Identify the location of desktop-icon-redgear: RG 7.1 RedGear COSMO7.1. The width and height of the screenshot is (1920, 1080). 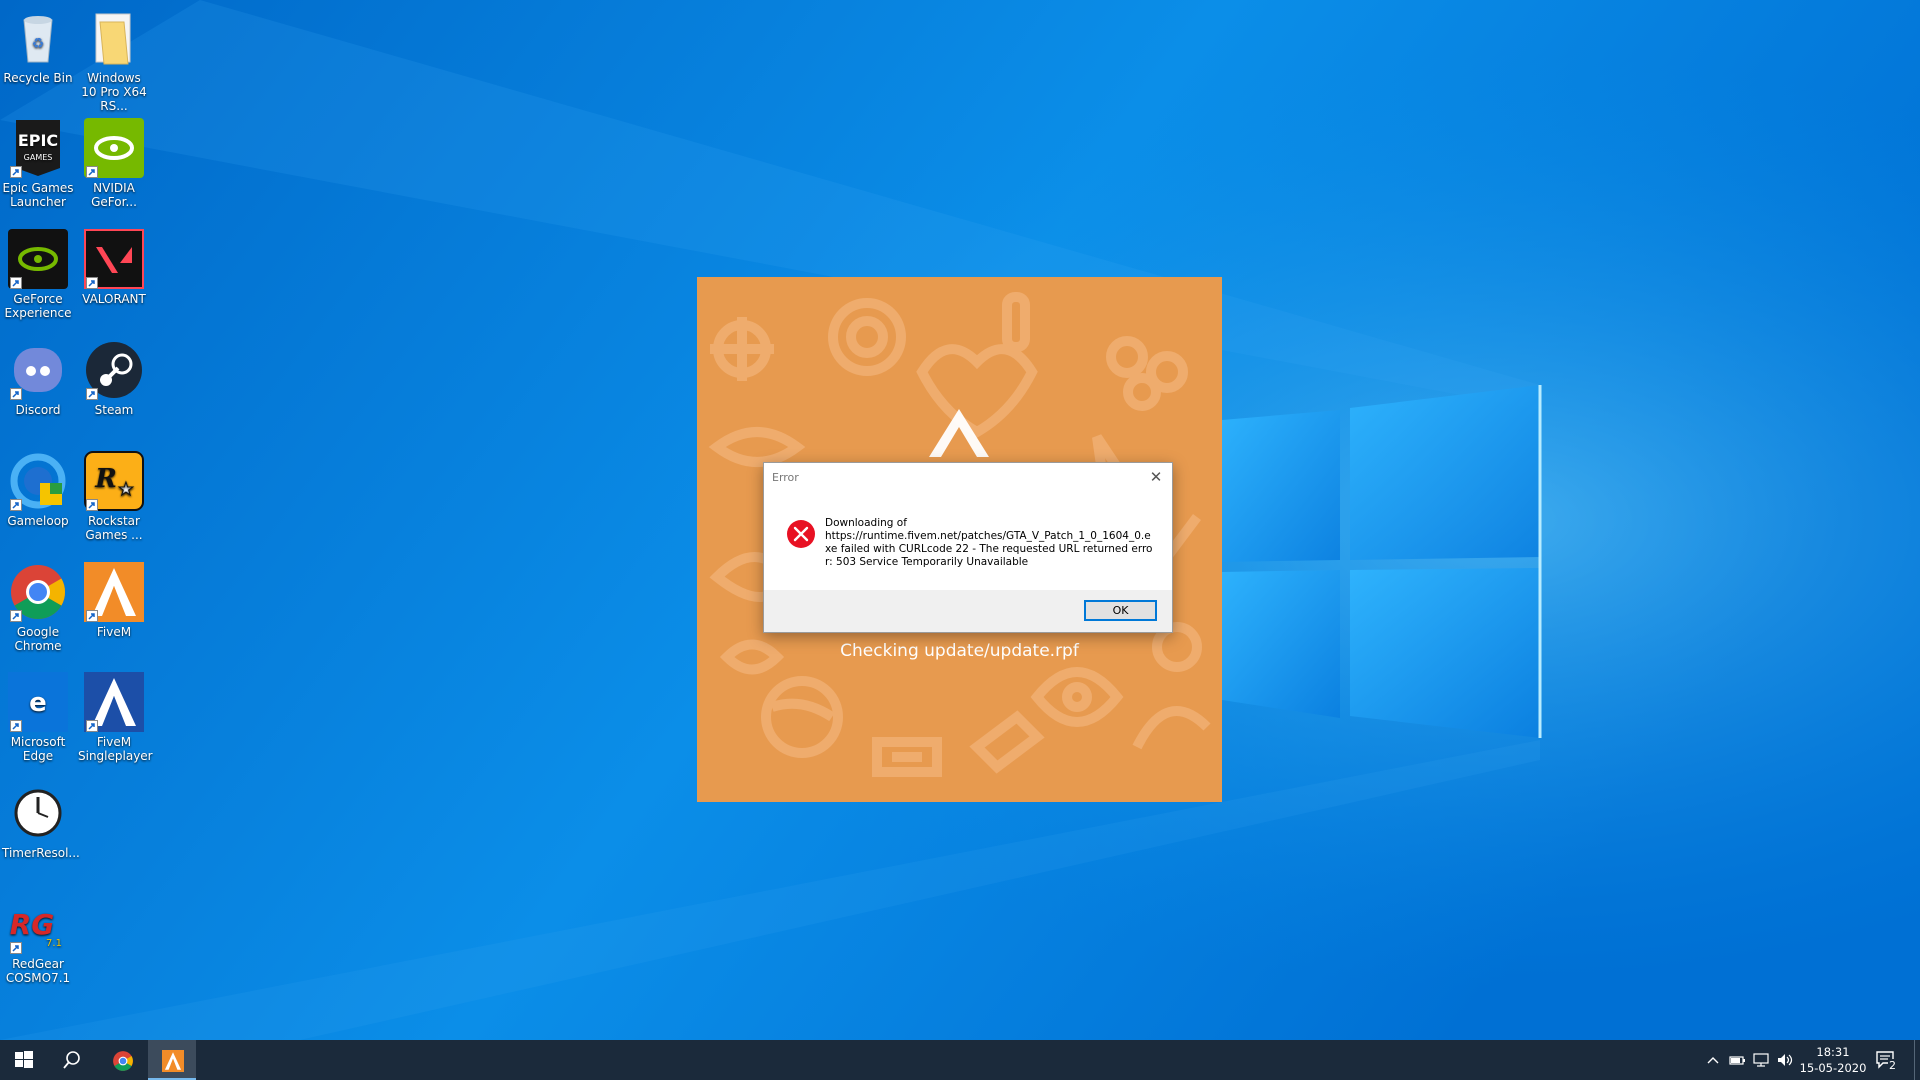
(38, 939).